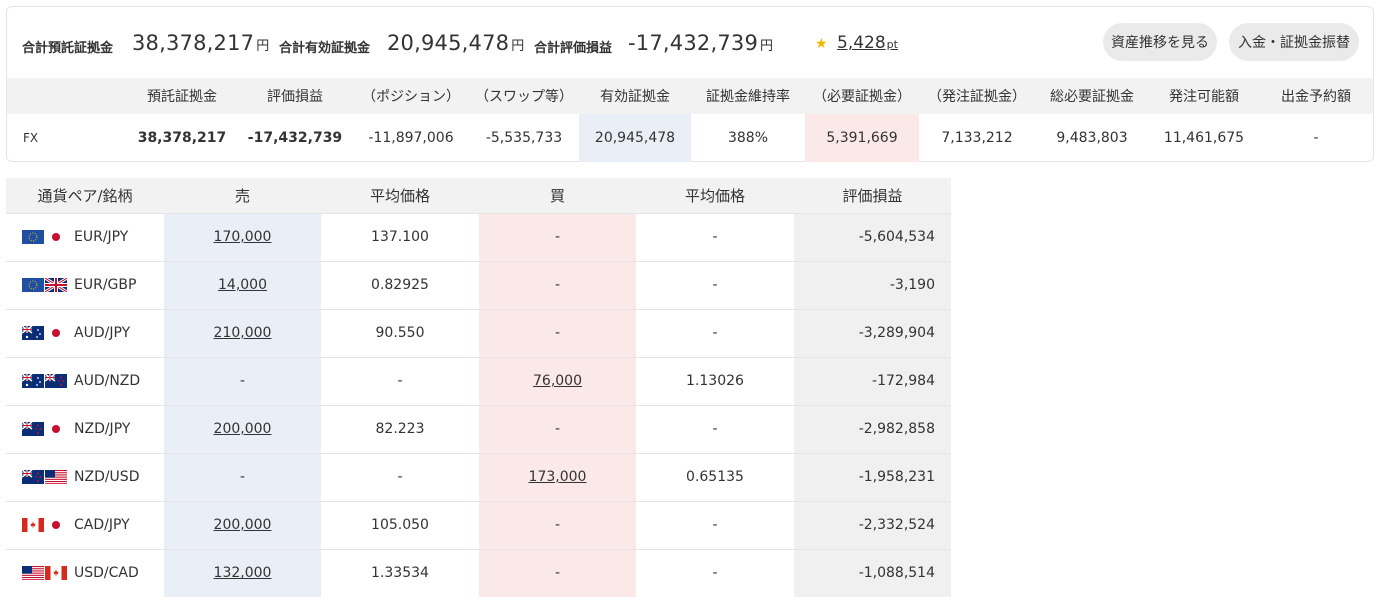 This screenshot has height=602, width=1379. Describe the element at coordinates (102, 429) in the screenshot. I see `pair-symbol: NZD/JPY` at that location.